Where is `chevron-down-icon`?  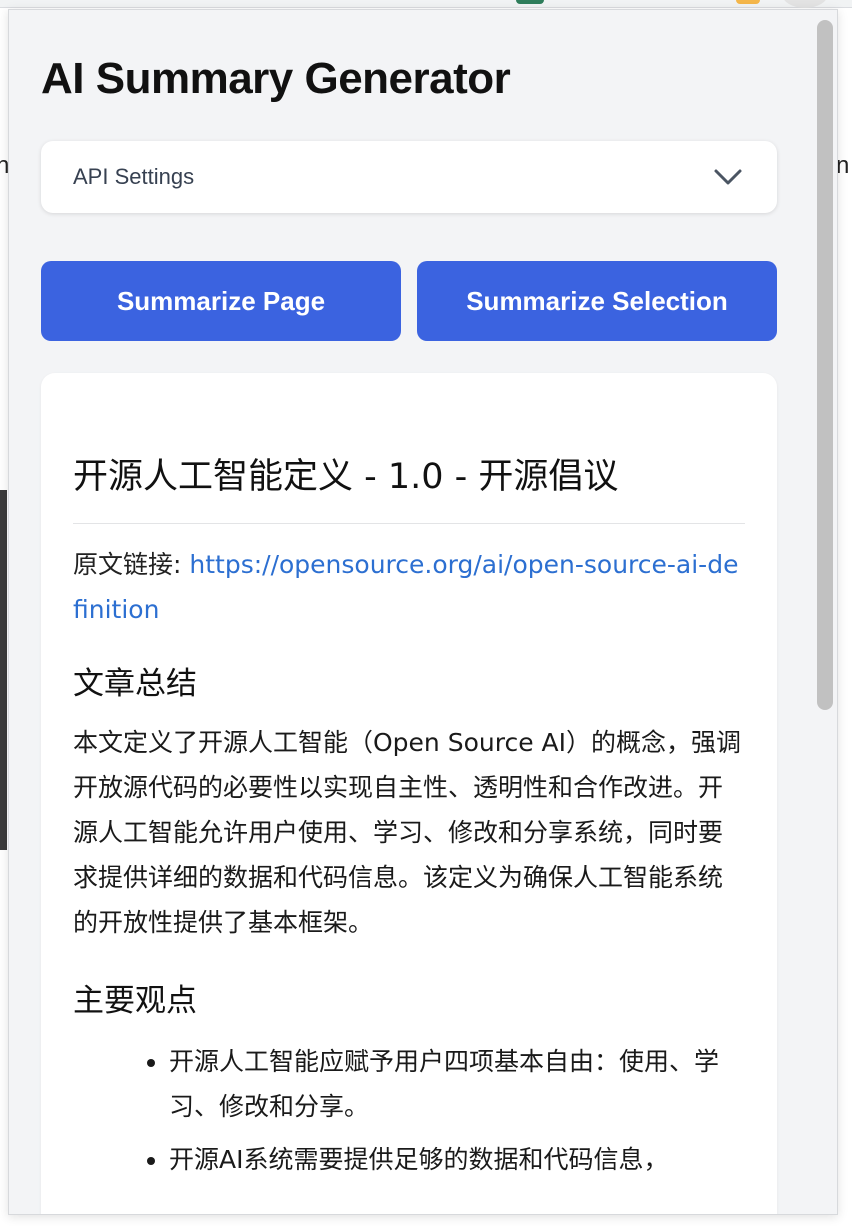 chevron-down-icon is located at coordinates (728, 177).